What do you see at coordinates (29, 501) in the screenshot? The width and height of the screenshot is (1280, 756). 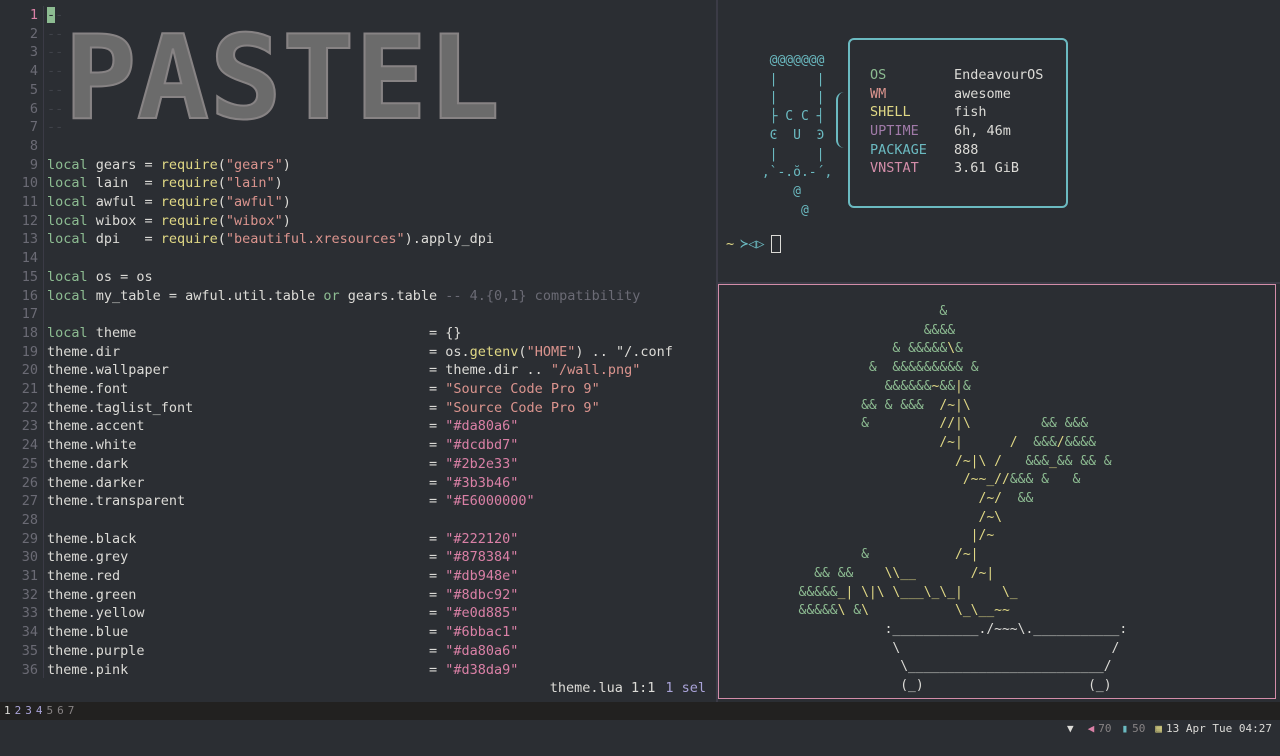 I see `line-number: 27` at bounding box center [29, 501].